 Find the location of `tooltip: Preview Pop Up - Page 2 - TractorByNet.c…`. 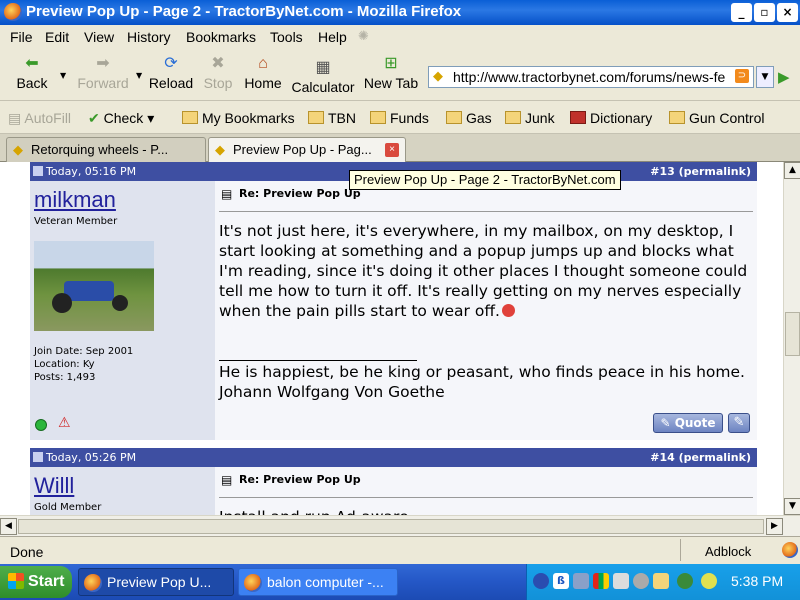

tooltip: Preview Pop Up - Page 2 - TractorByNet.c… is located at coordinates (485, 180).